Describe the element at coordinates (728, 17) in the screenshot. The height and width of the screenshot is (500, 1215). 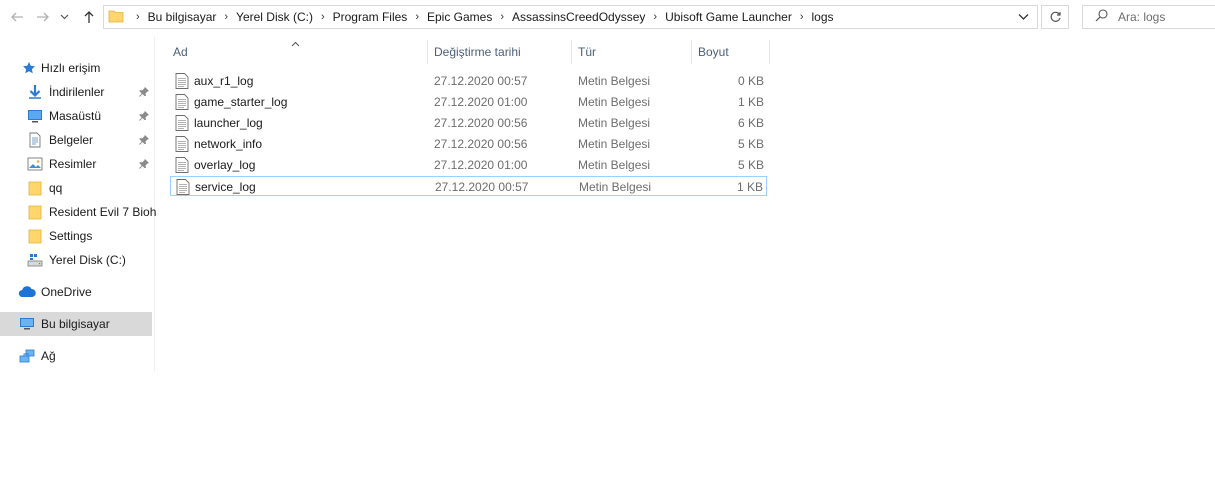
I see `breadcrumb-item: Ubisoft Game Launcher` at that location.